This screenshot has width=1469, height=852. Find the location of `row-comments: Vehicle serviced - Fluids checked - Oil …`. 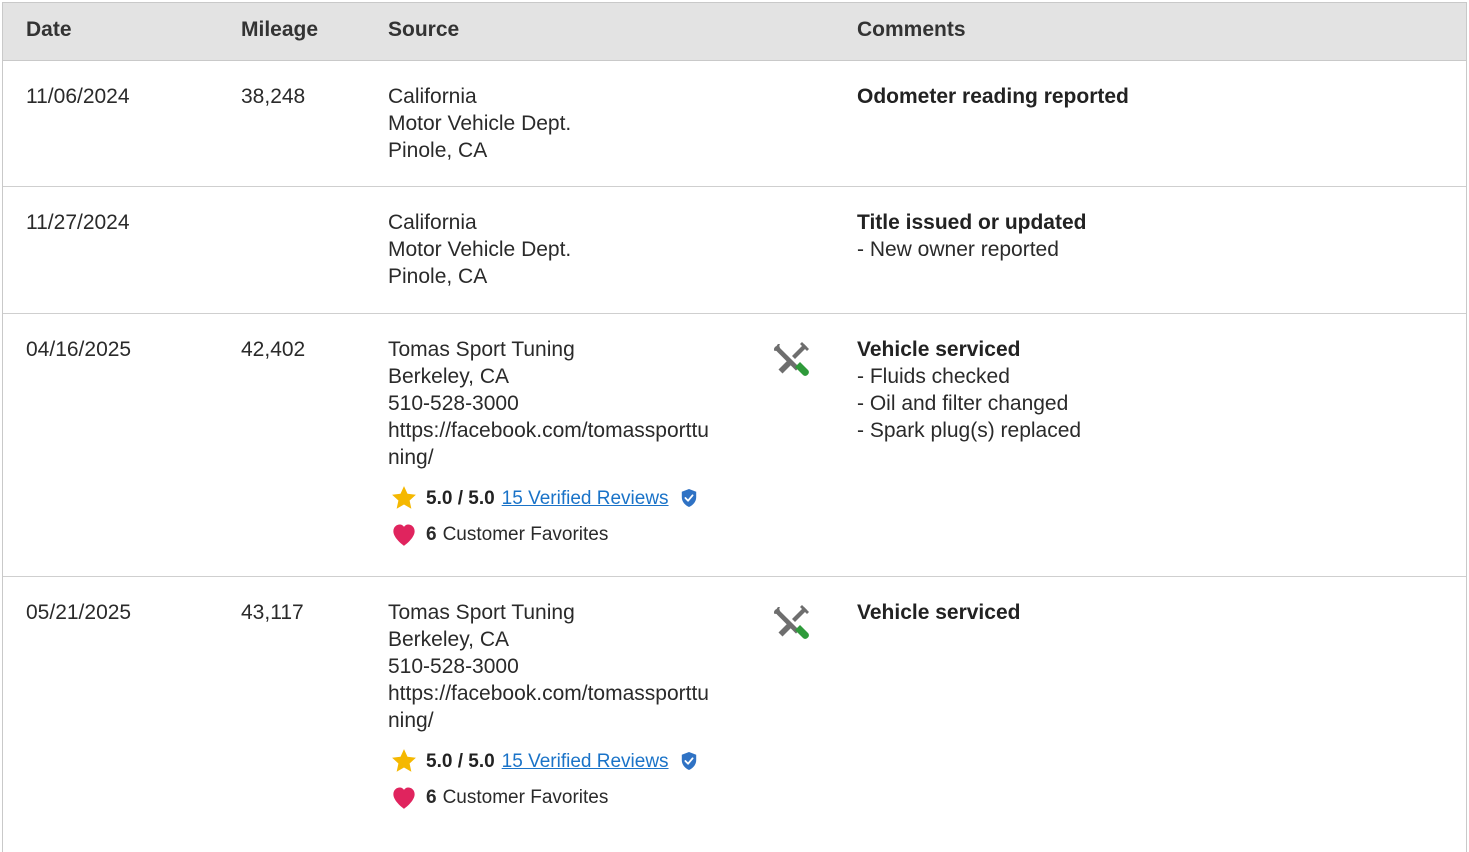

row-comments: Vehicle serviced - Fluids checked - Oil … is located at coordinates (969, 390).